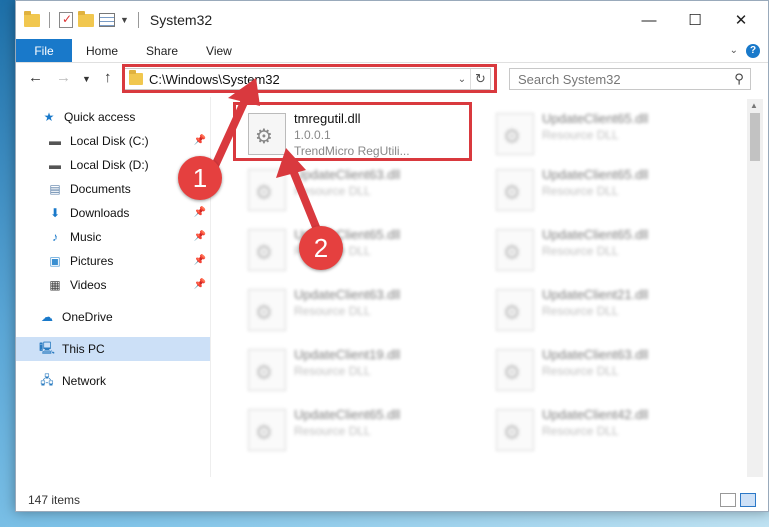 The width and height of the screenshot is (769, 527). I want to click on sidebar-item-downloads: ⬇ Downloads 📌, so click(113, 213).